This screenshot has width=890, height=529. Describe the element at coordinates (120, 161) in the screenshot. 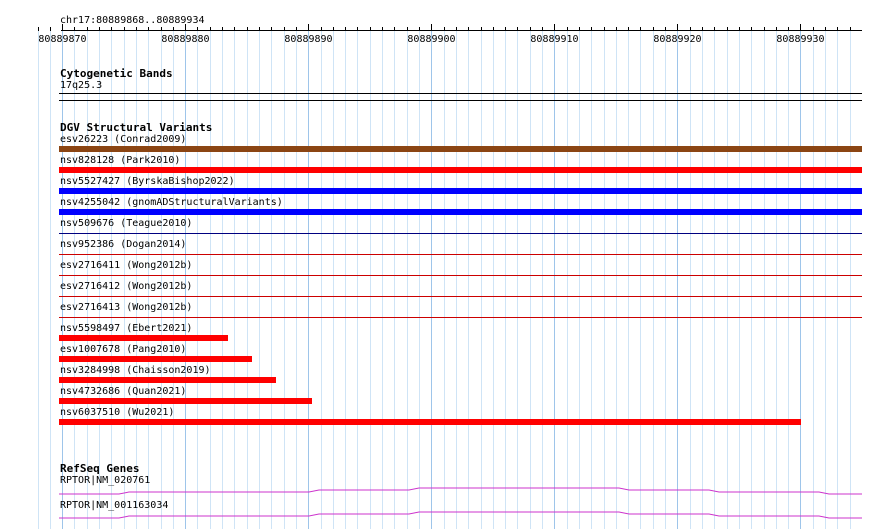

I see `variant-label: nsv828128 (Park2010)` at that location.